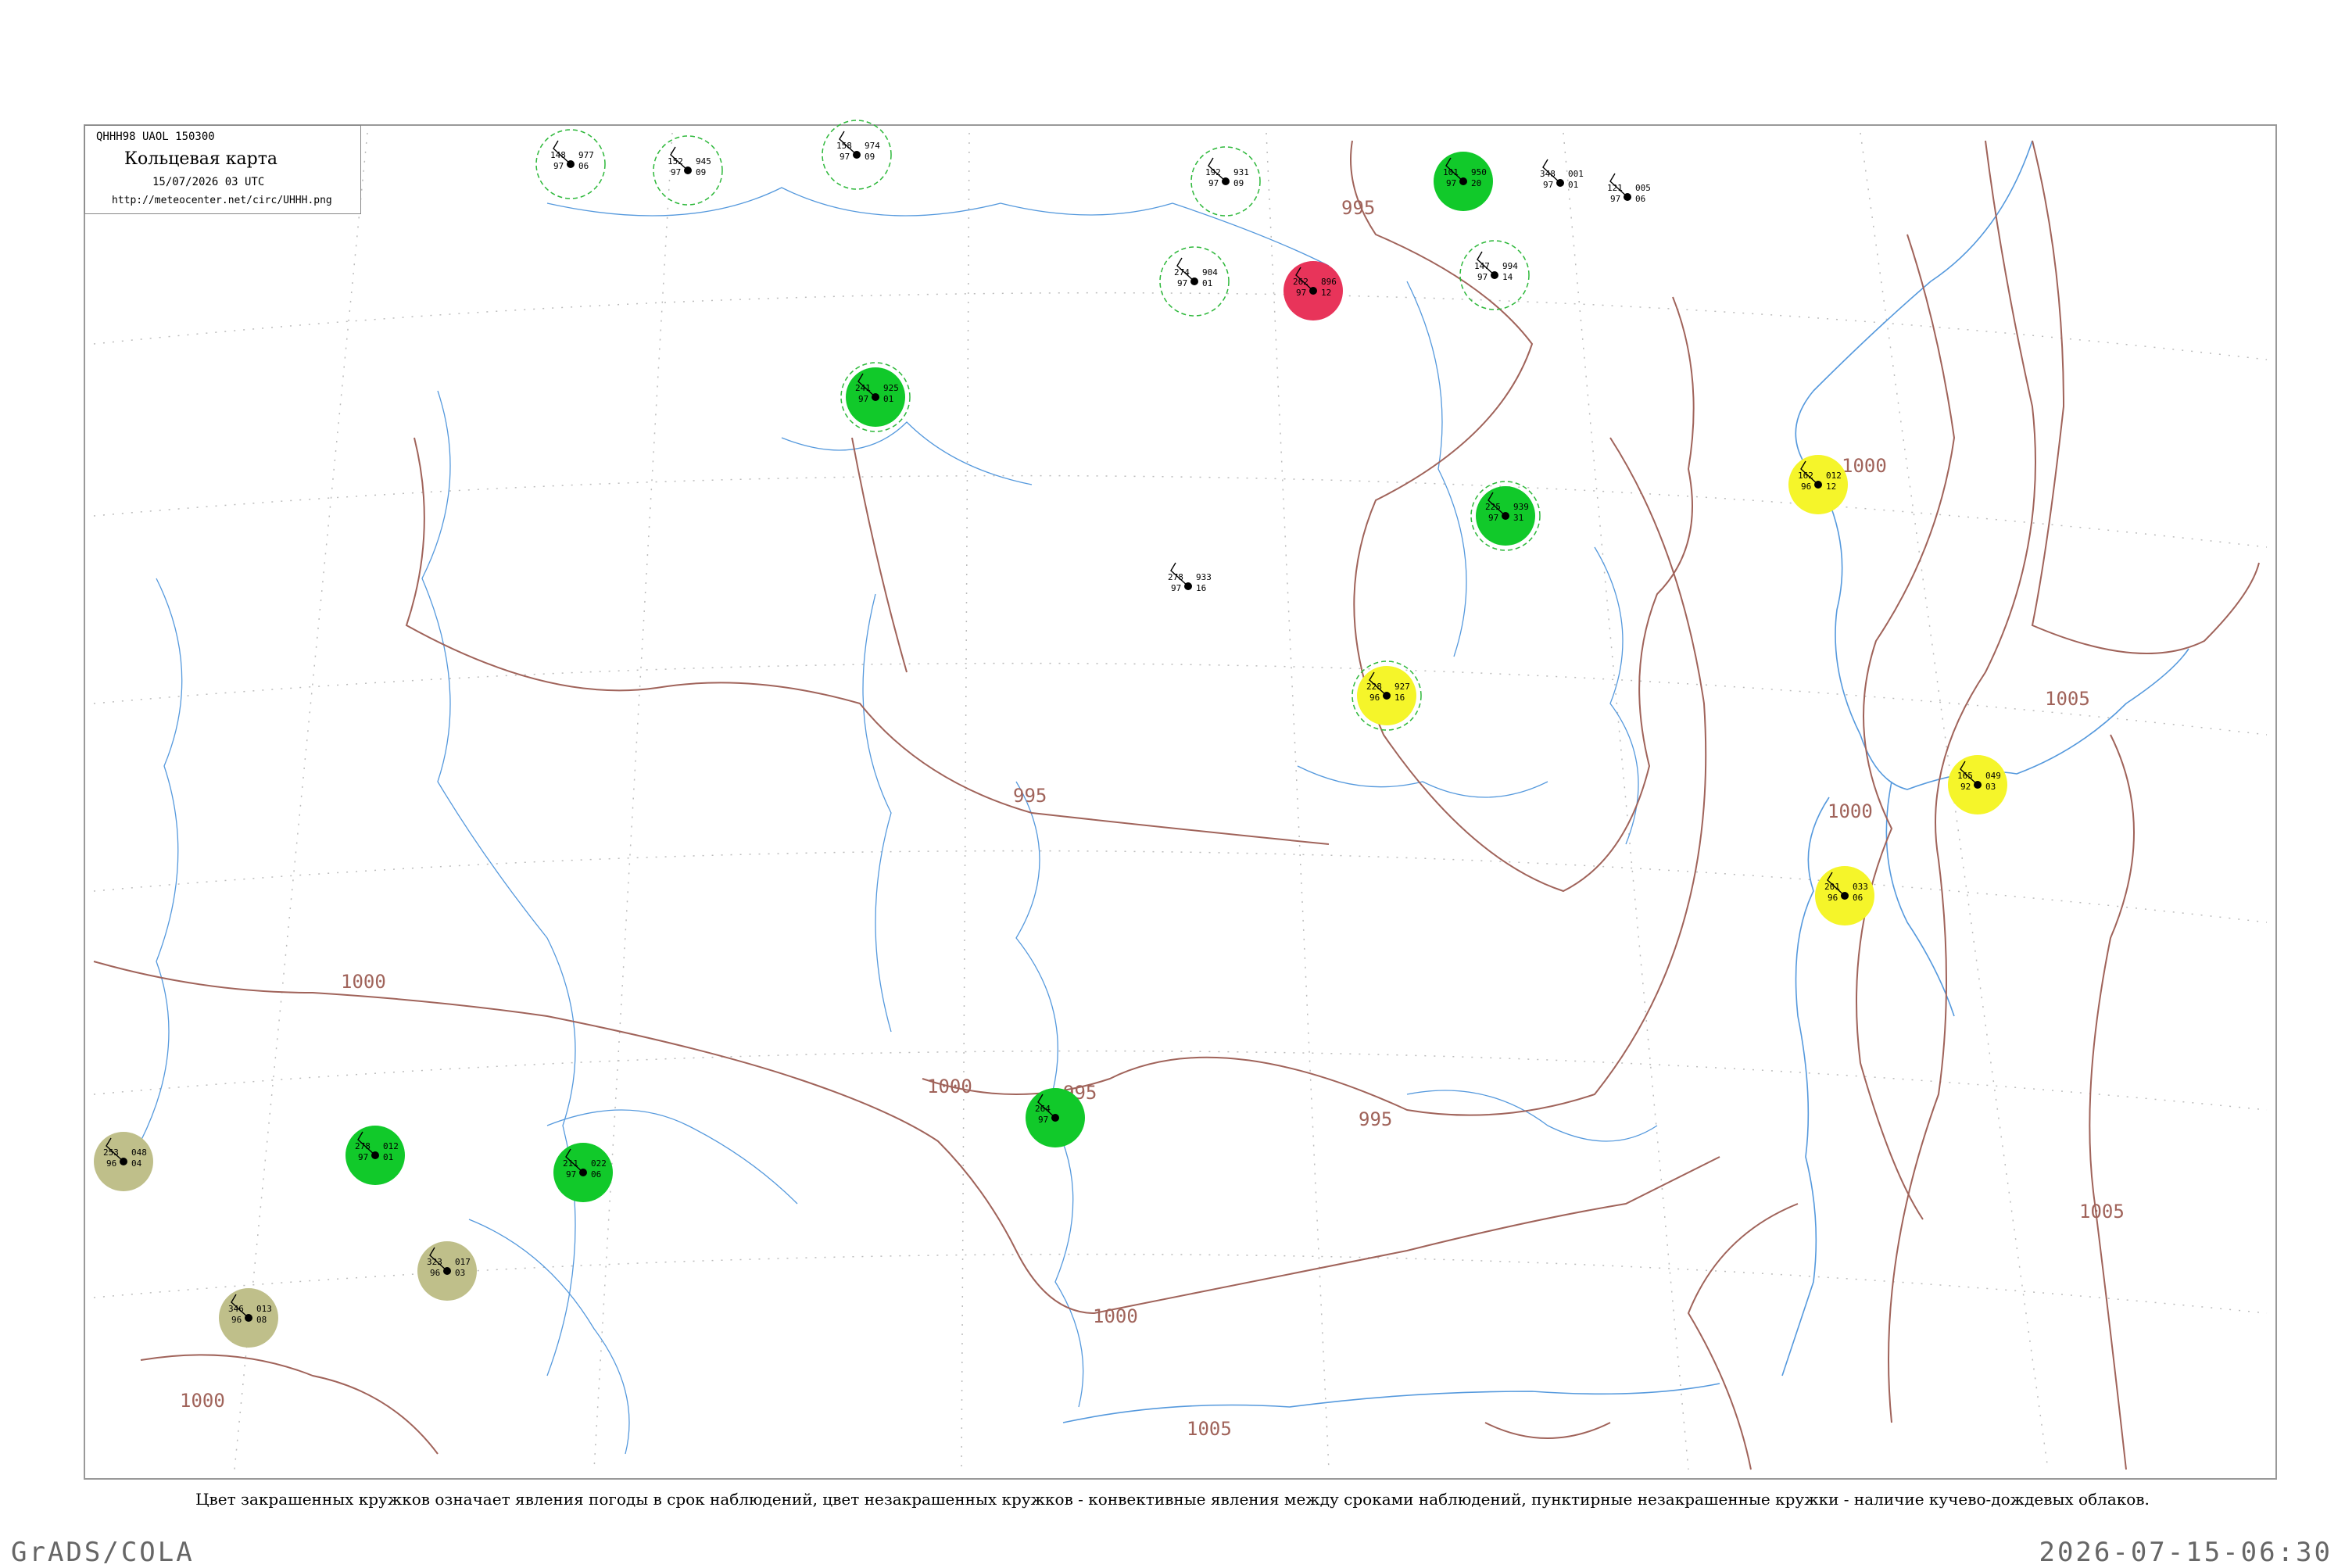 The height and width of the screenshot is (1568, 2345). Describe the element at coordinates (1993, 776) in the screenshot. I see `station-value: 049` at that location.